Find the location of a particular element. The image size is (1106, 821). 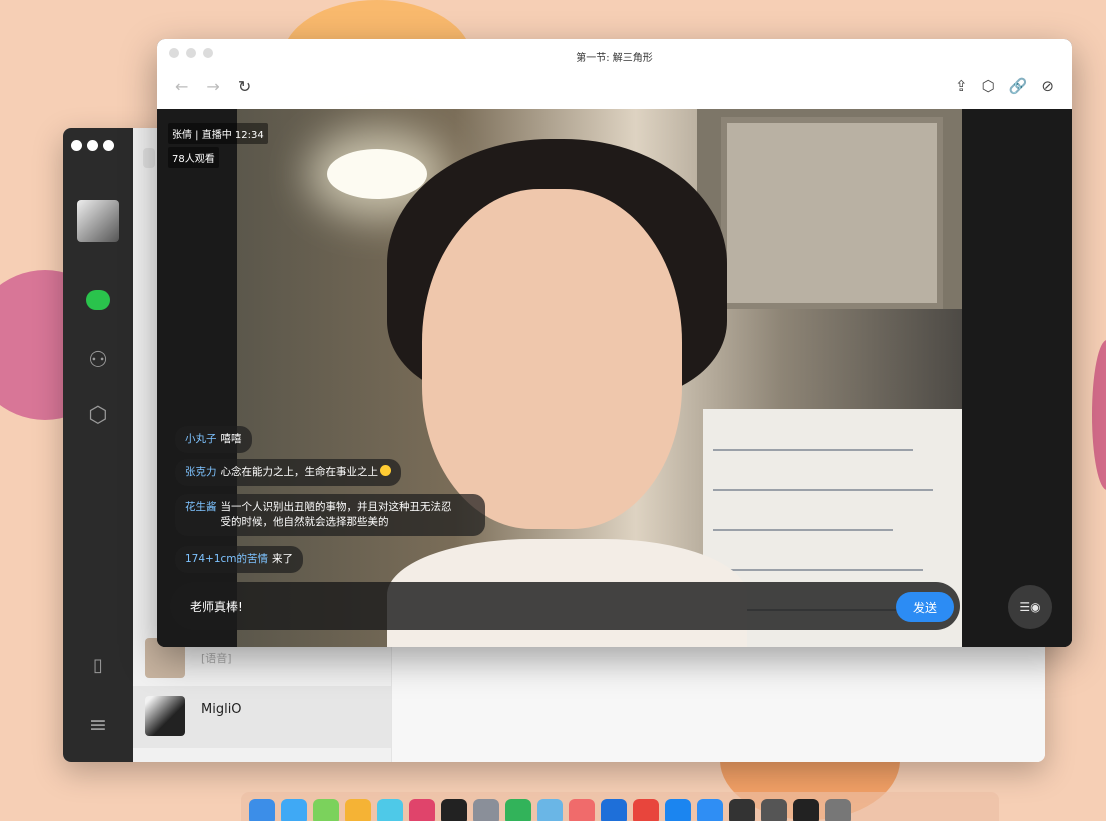

person-face is located at coordinates (552, 359).